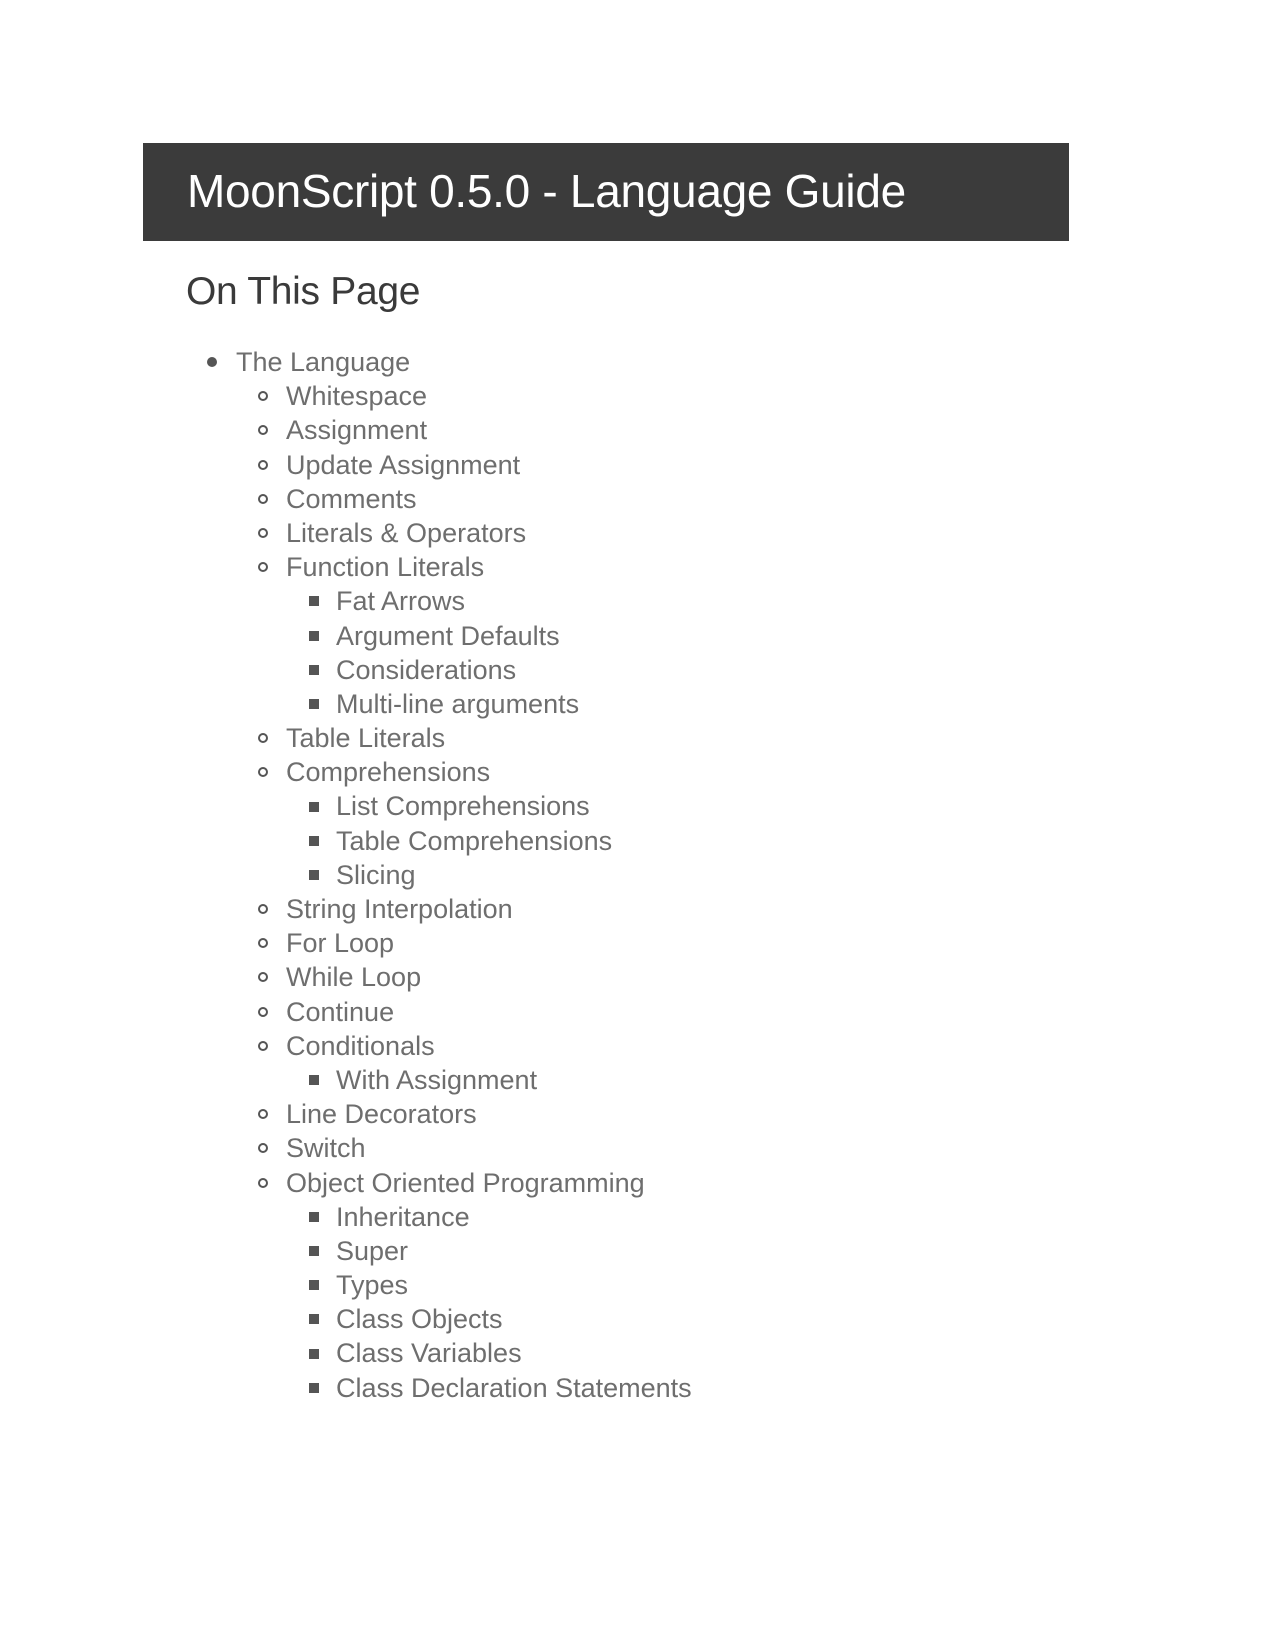 The width and height of the screenshot is (1275, 1650). I want to click on toc-item: Comprehensions, so click(346, 772).